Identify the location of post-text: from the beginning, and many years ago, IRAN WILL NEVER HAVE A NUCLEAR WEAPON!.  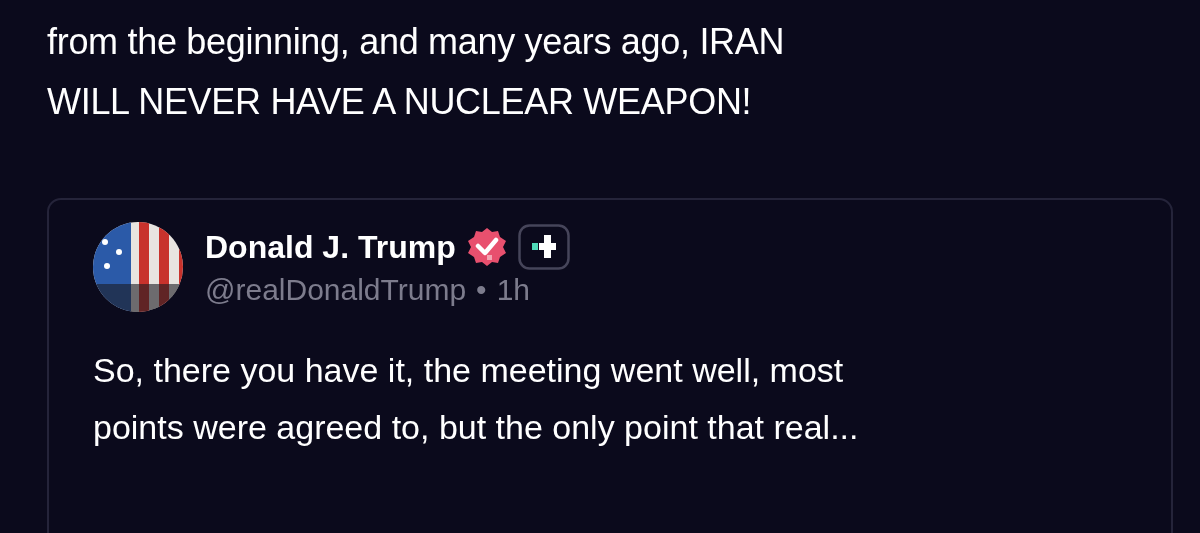
(416, 72).